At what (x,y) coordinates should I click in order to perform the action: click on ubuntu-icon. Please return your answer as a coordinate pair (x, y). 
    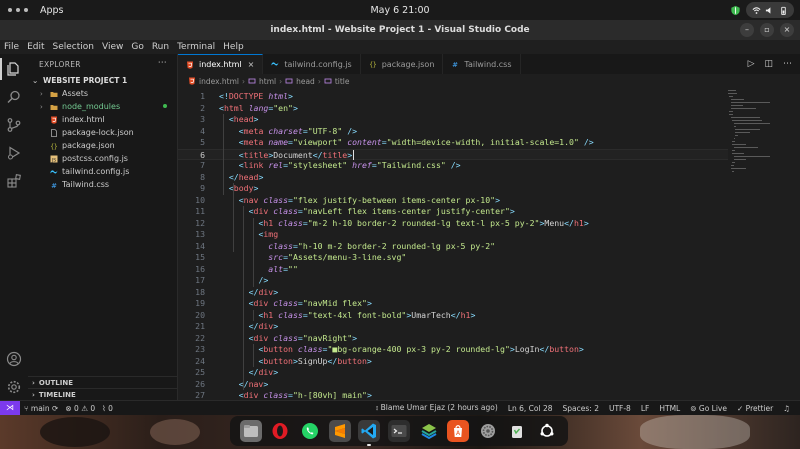
    Looking at the image, I should click on (547, 431).